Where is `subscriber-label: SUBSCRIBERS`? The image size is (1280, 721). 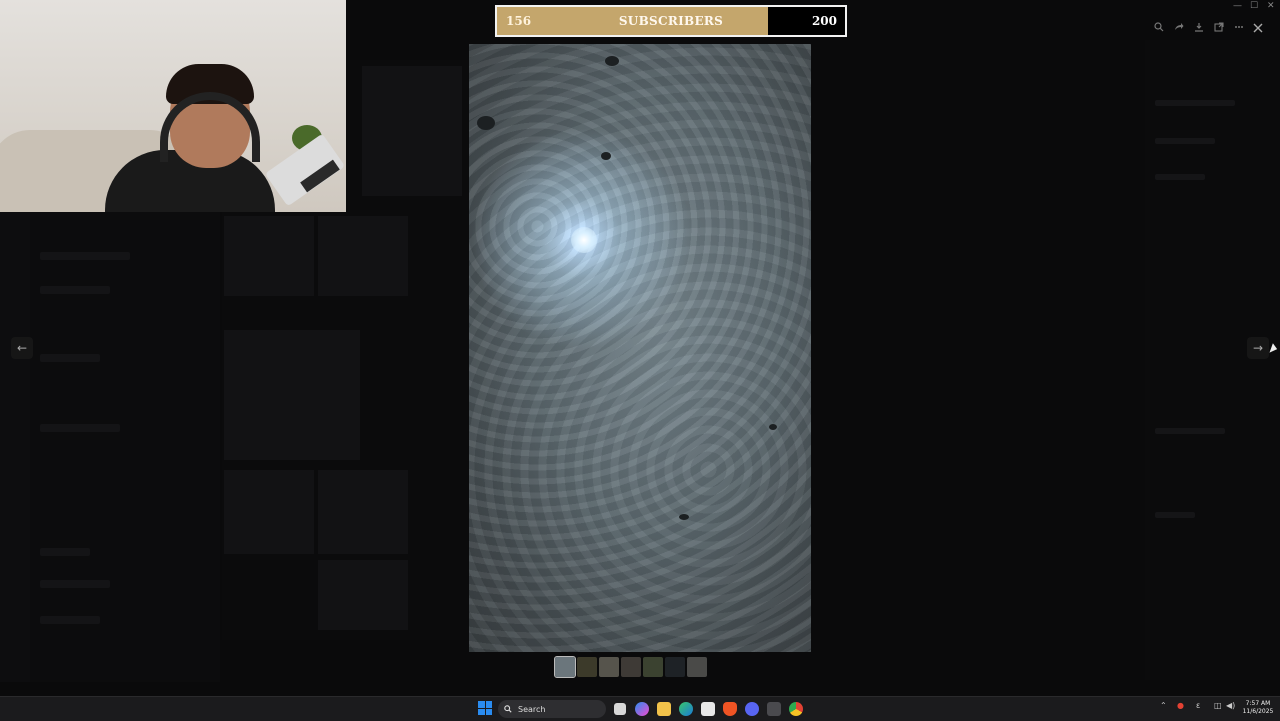
subscriber-label: SUBSCRIBERS is located at coordinates (671, 21).